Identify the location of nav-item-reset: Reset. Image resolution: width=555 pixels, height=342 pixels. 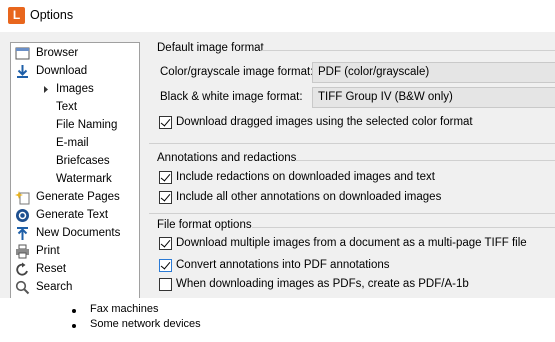
(75, 270).